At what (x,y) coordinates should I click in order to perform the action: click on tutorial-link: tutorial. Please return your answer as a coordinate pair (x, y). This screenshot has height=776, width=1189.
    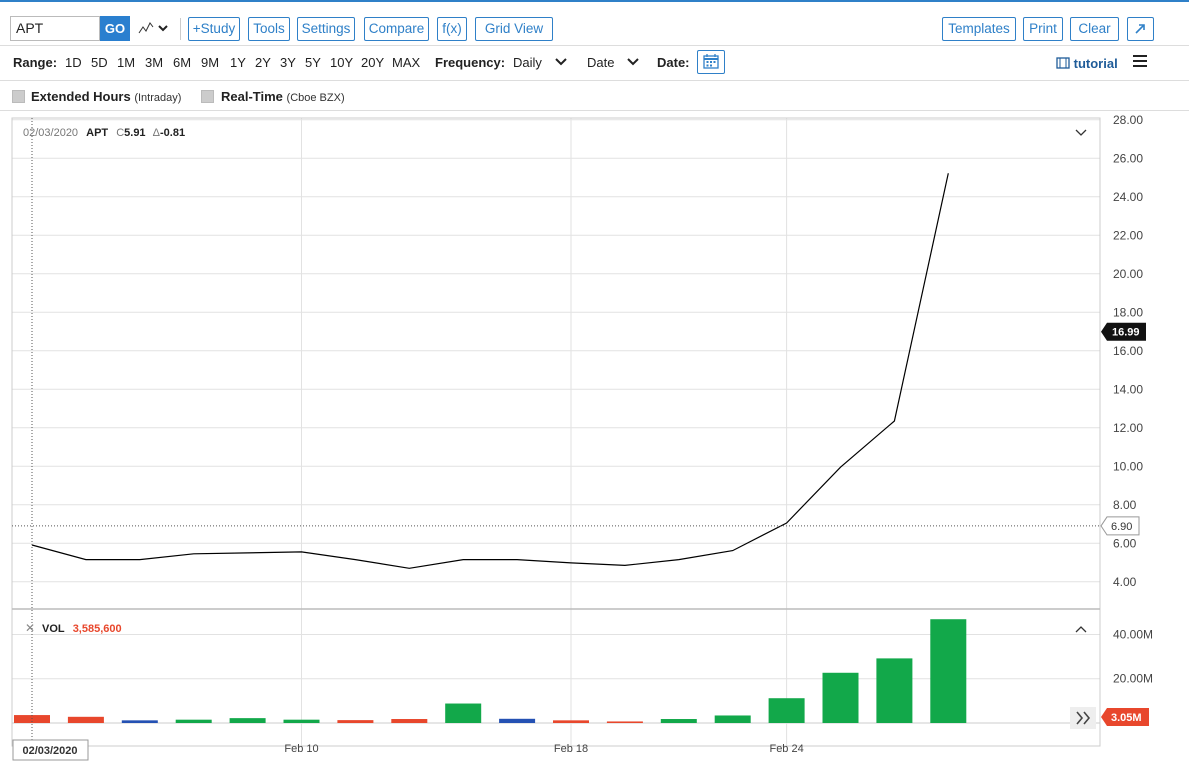
    Looking at the image, I should click on (1087, 63).